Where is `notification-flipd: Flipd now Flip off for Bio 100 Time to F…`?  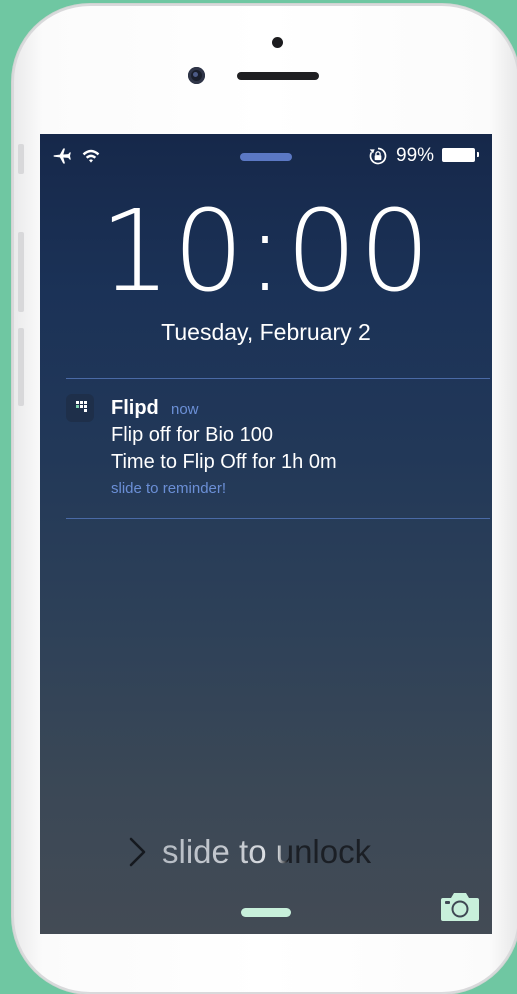 notification-flipd: Flipd now Flip off for Bio 100 Time to F… is located at coordinates (276, 446).